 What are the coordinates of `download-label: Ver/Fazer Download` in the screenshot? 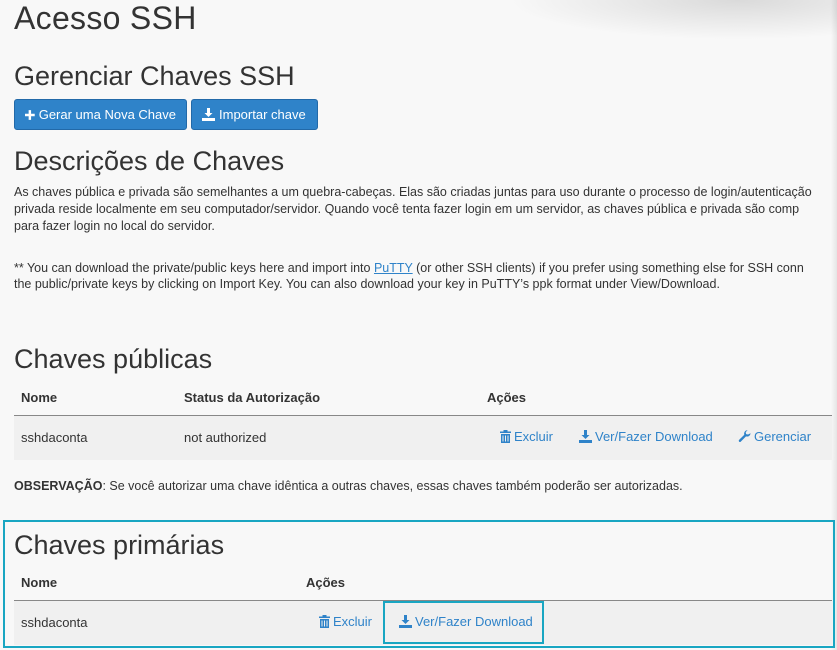 It's located at (654, 436).